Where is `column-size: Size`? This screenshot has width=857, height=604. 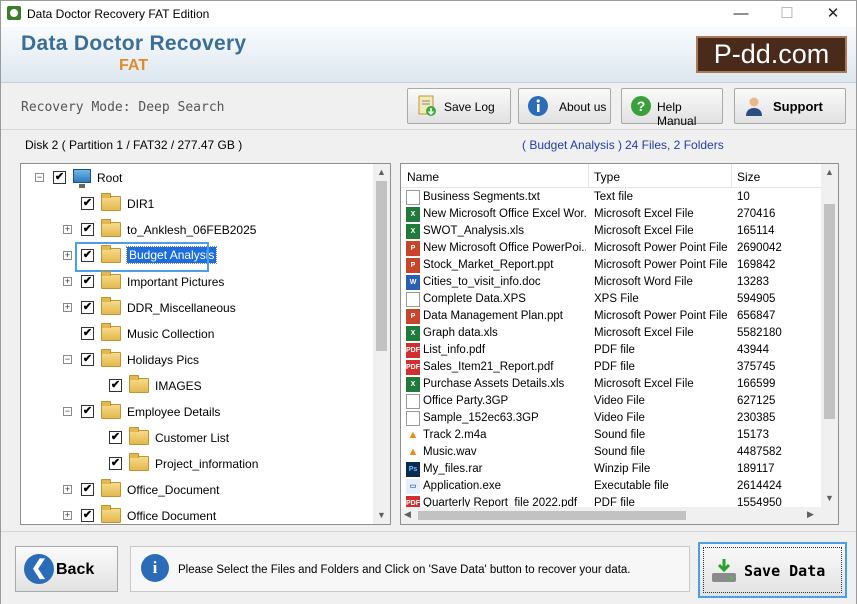 column-size: Size is located at coordinates (748, 177).